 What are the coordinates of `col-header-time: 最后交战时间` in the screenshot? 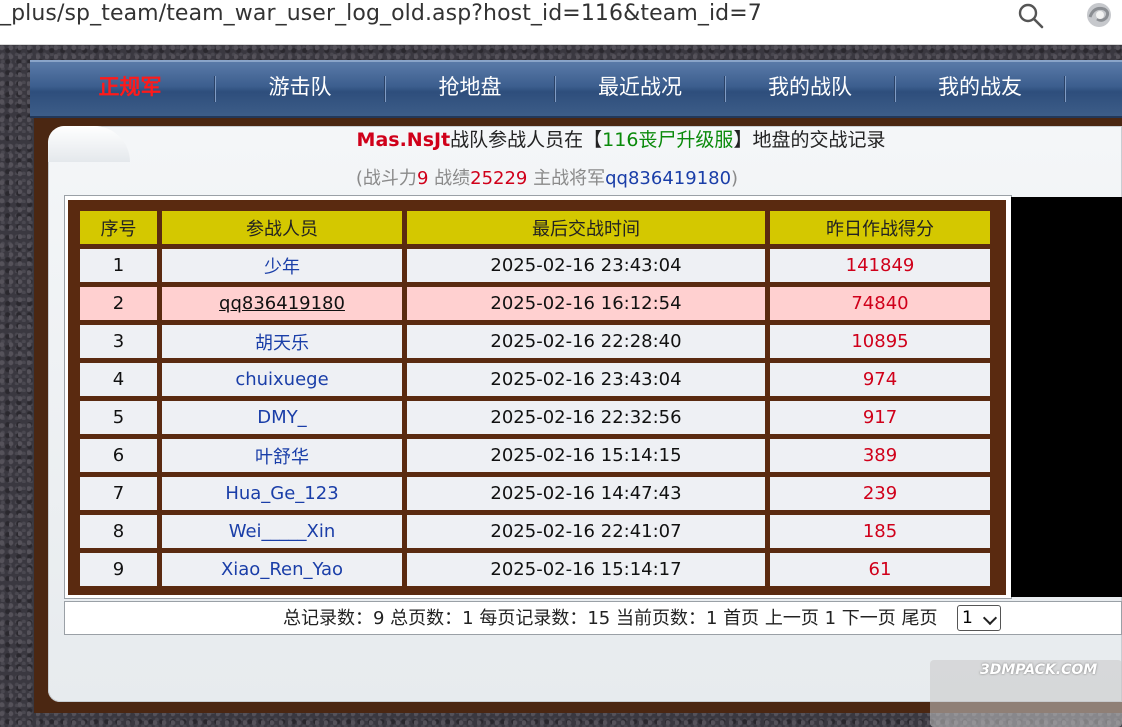 It's located at (586, 227).